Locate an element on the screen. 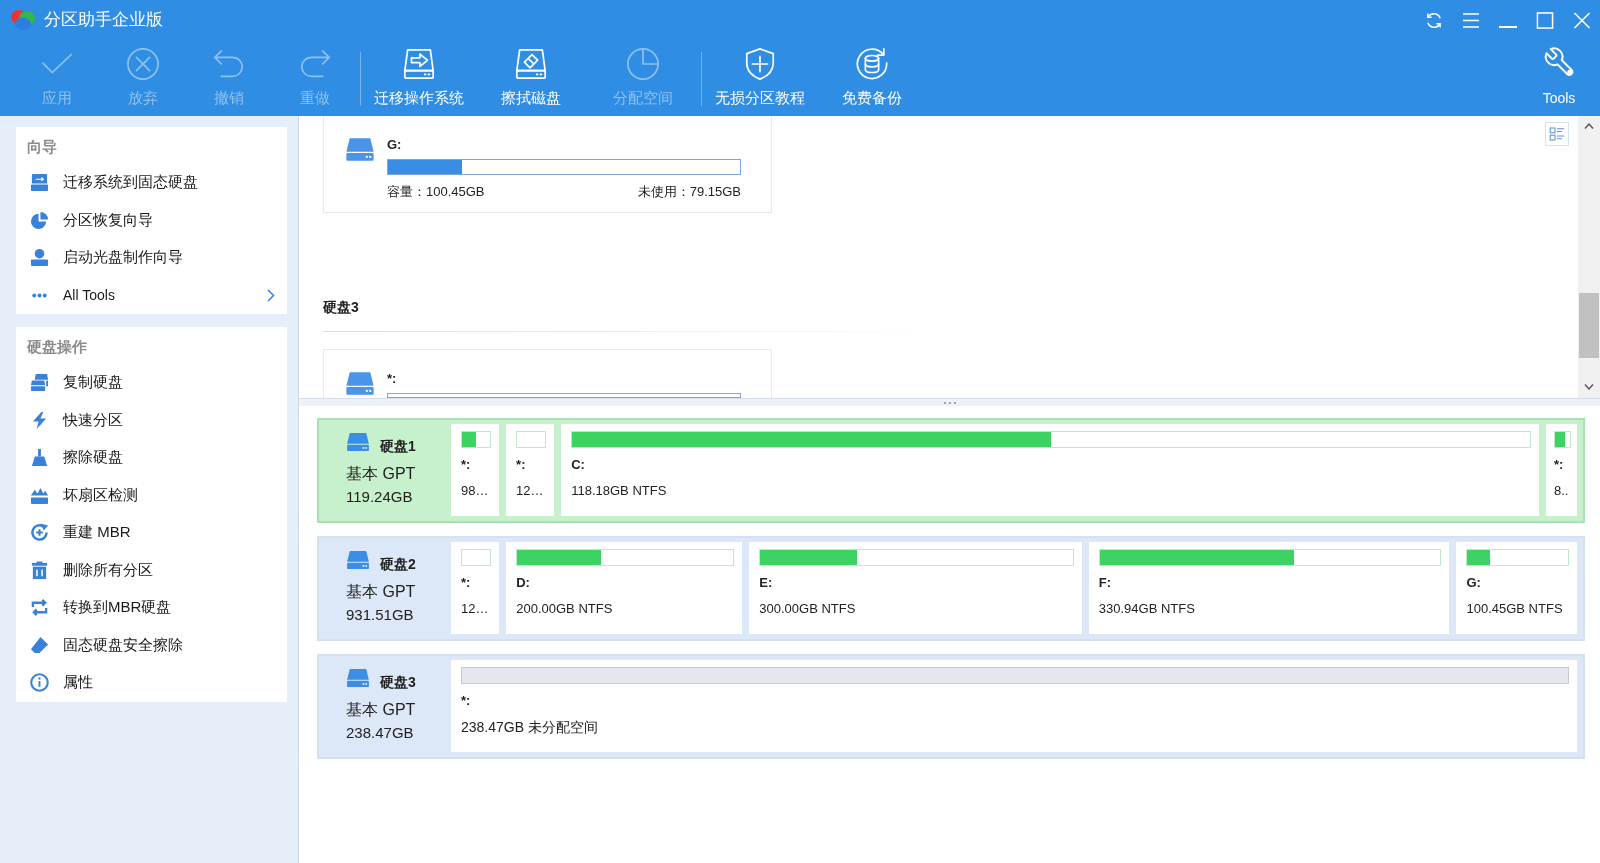  partition-block: F: 330.94GB NTFS is located at coordinates (1269, 588).